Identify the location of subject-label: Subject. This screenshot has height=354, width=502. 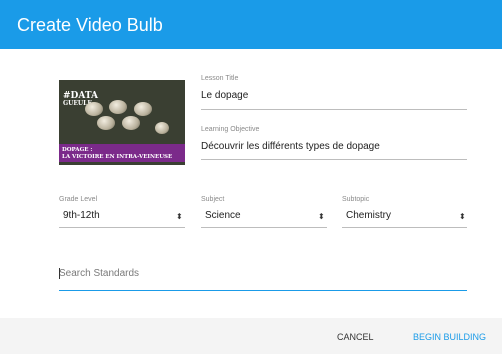
(213, 199).